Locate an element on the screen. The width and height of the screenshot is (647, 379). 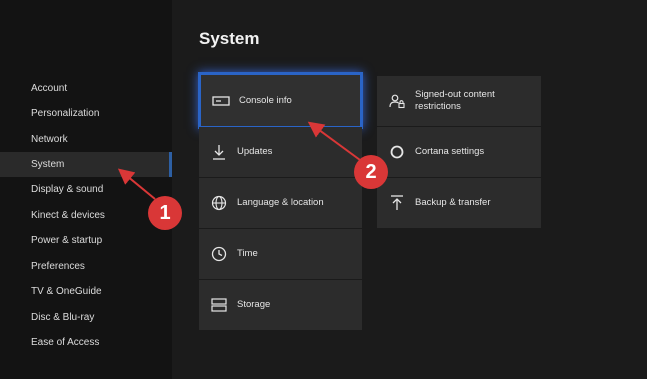
annotation-arrows is located at coordinates (239, 160).